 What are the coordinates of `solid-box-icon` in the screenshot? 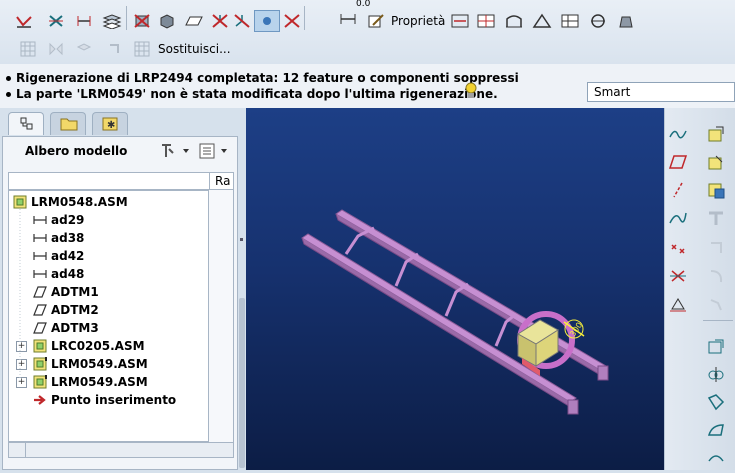 It's located at (166, 21).